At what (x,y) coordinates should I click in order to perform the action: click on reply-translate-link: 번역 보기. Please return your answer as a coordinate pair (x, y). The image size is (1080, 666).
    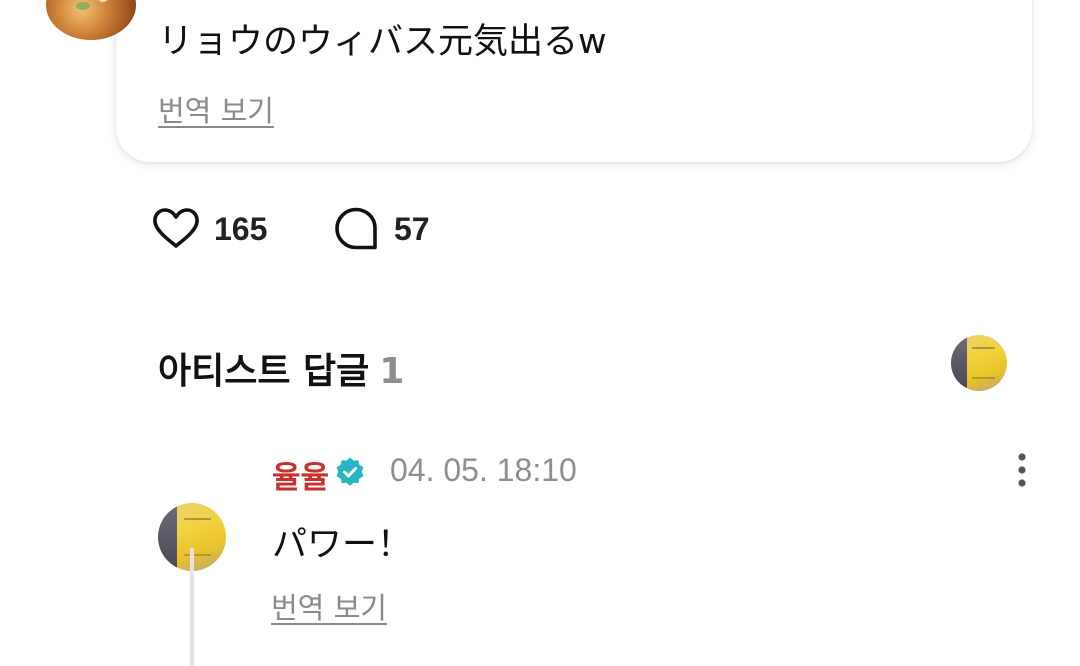
    Looking at the image, I should click on (329, 606).